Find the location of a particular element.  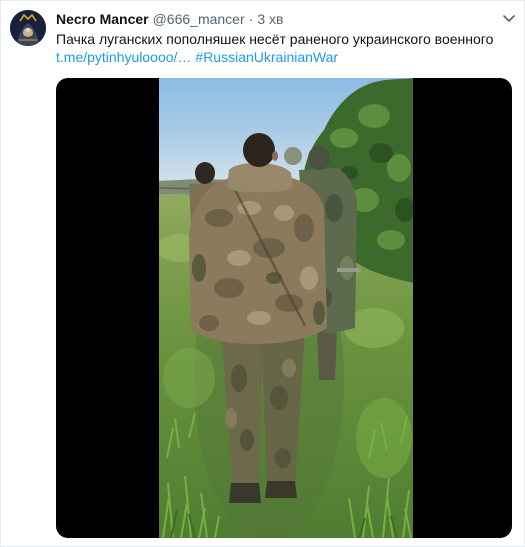

more-menu-button is located at coordinates (509, 18).